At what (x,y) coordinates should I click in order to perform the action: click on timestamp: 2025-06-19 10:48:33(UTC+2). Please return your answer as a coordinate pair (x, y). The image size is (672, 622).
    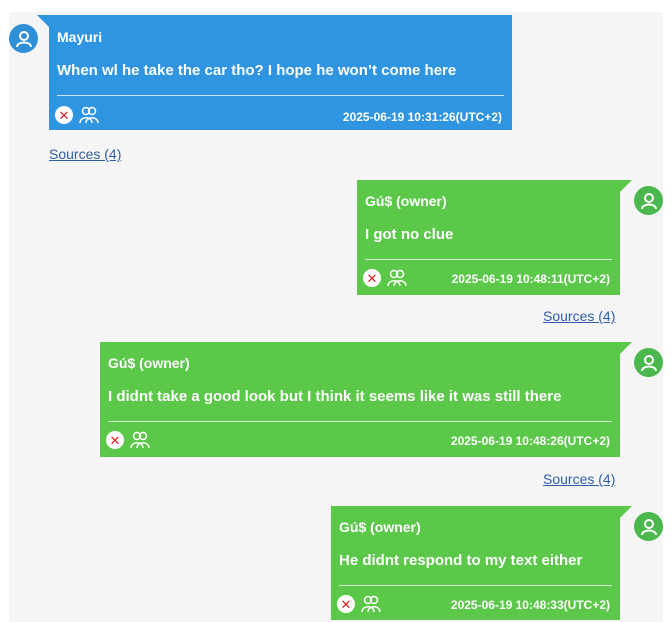
    Looking at the image, I should click on (530, 605).